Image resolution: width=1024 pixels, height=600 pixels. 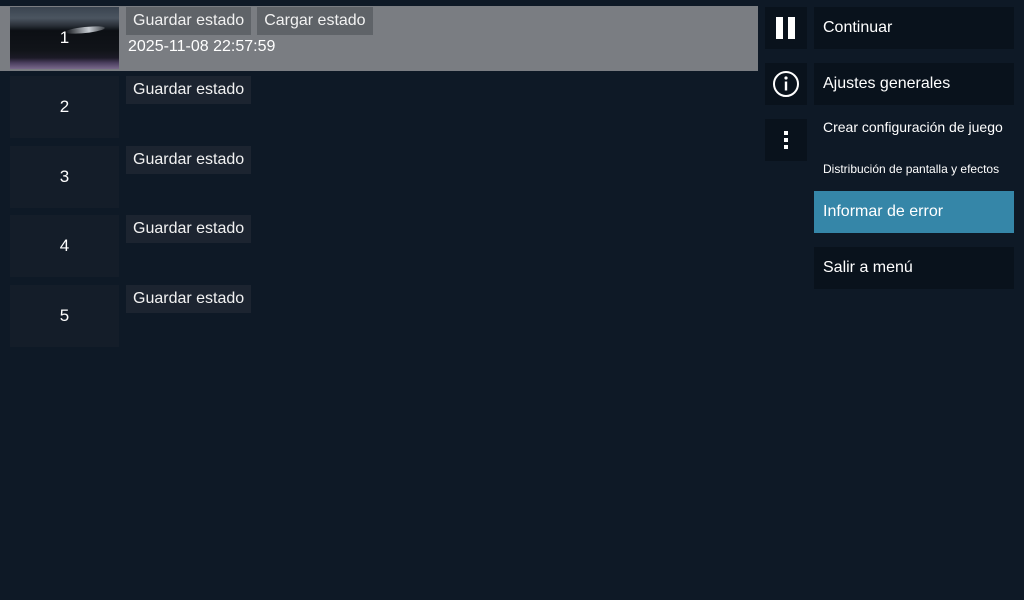 I want to click on exit-to-menu-button: Salir a menú, so click(x=914, y=268).